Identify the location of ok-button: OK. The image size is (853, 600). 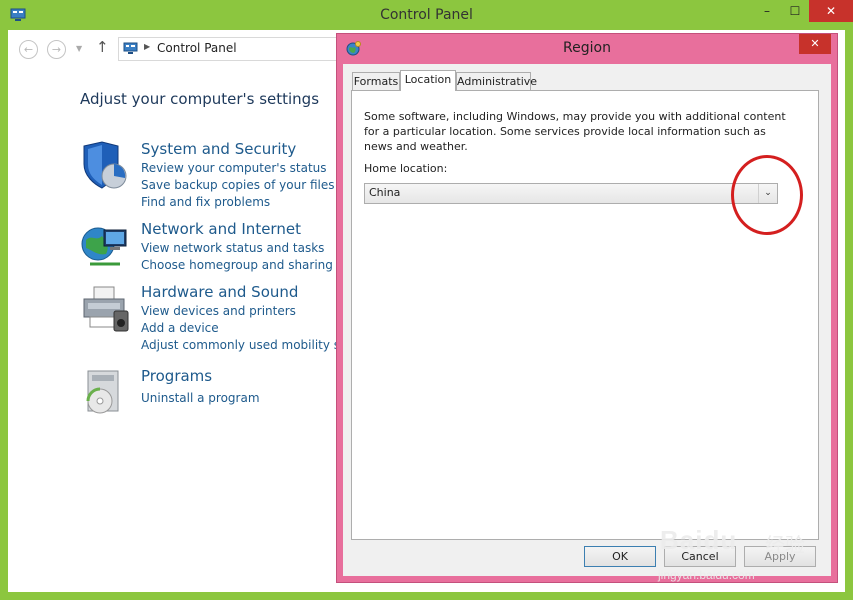
(620, 556).